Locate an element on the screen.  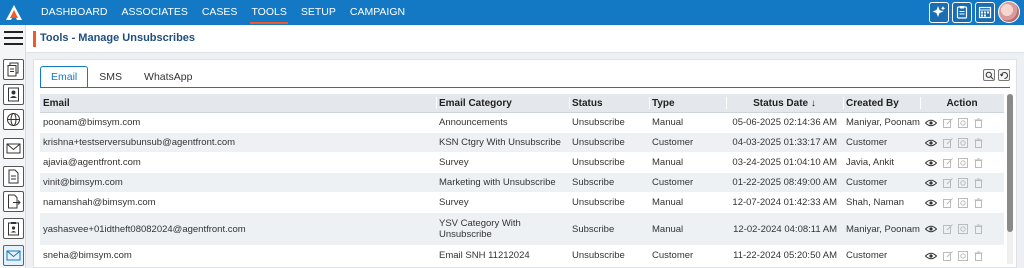
email-icon is located at coordinates (13, 148).